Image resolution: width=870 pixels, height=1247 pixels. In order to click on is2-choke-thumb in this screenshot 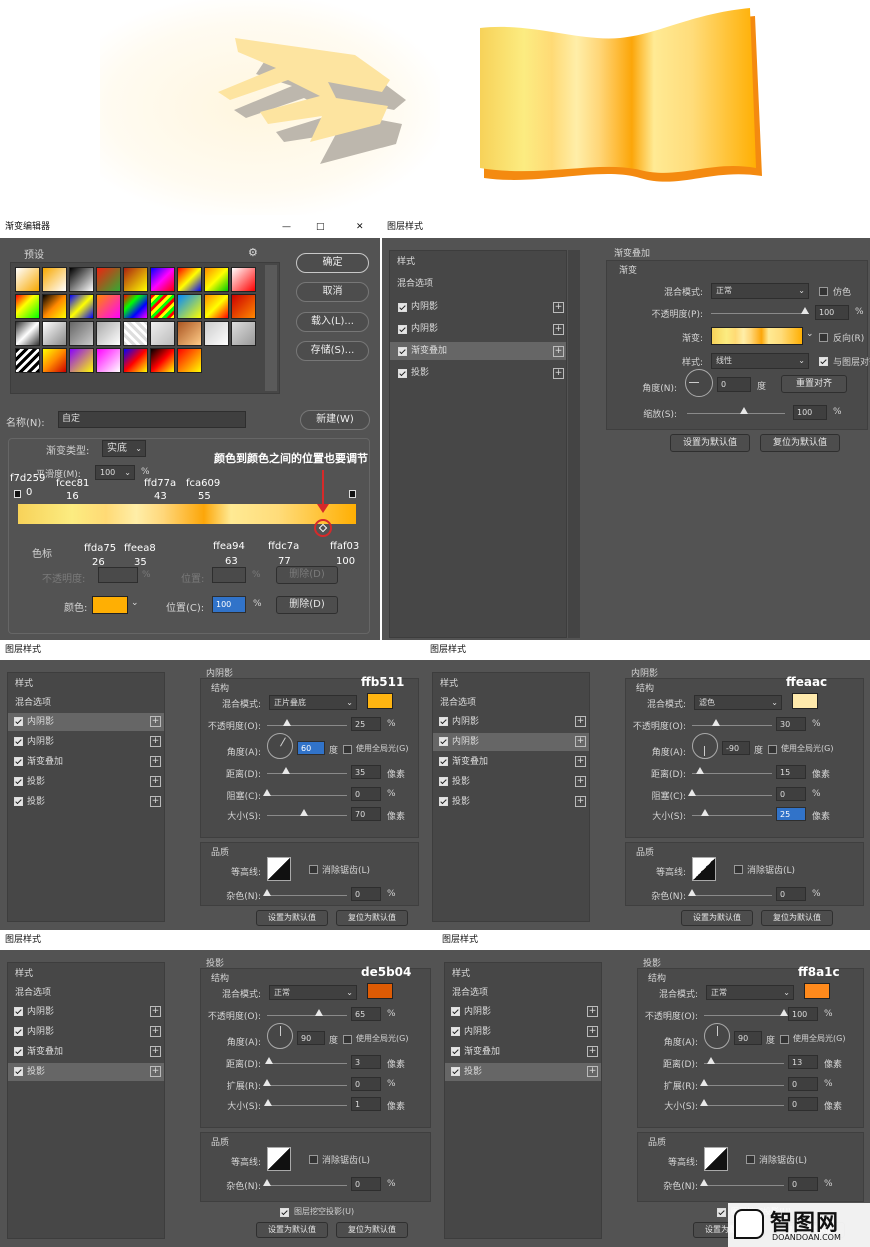, I will do `click(692, 792)`.